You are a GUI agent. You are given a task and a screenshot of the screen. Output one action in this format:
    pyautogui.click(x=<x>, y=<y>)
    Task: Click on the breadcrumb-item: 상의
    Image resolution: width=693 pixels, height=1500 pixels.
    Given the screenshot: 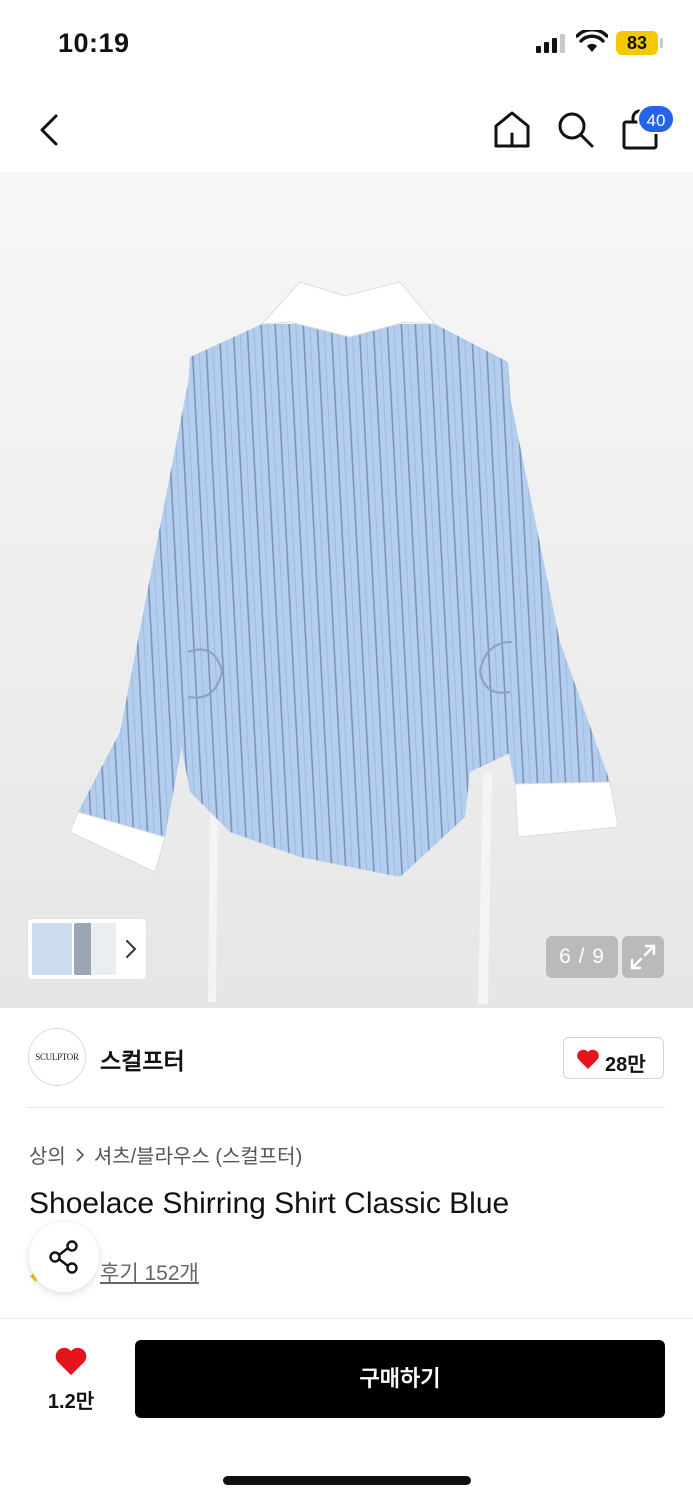 What is the action you would take?
    pyautogui.click(x=47, y=1154)
    